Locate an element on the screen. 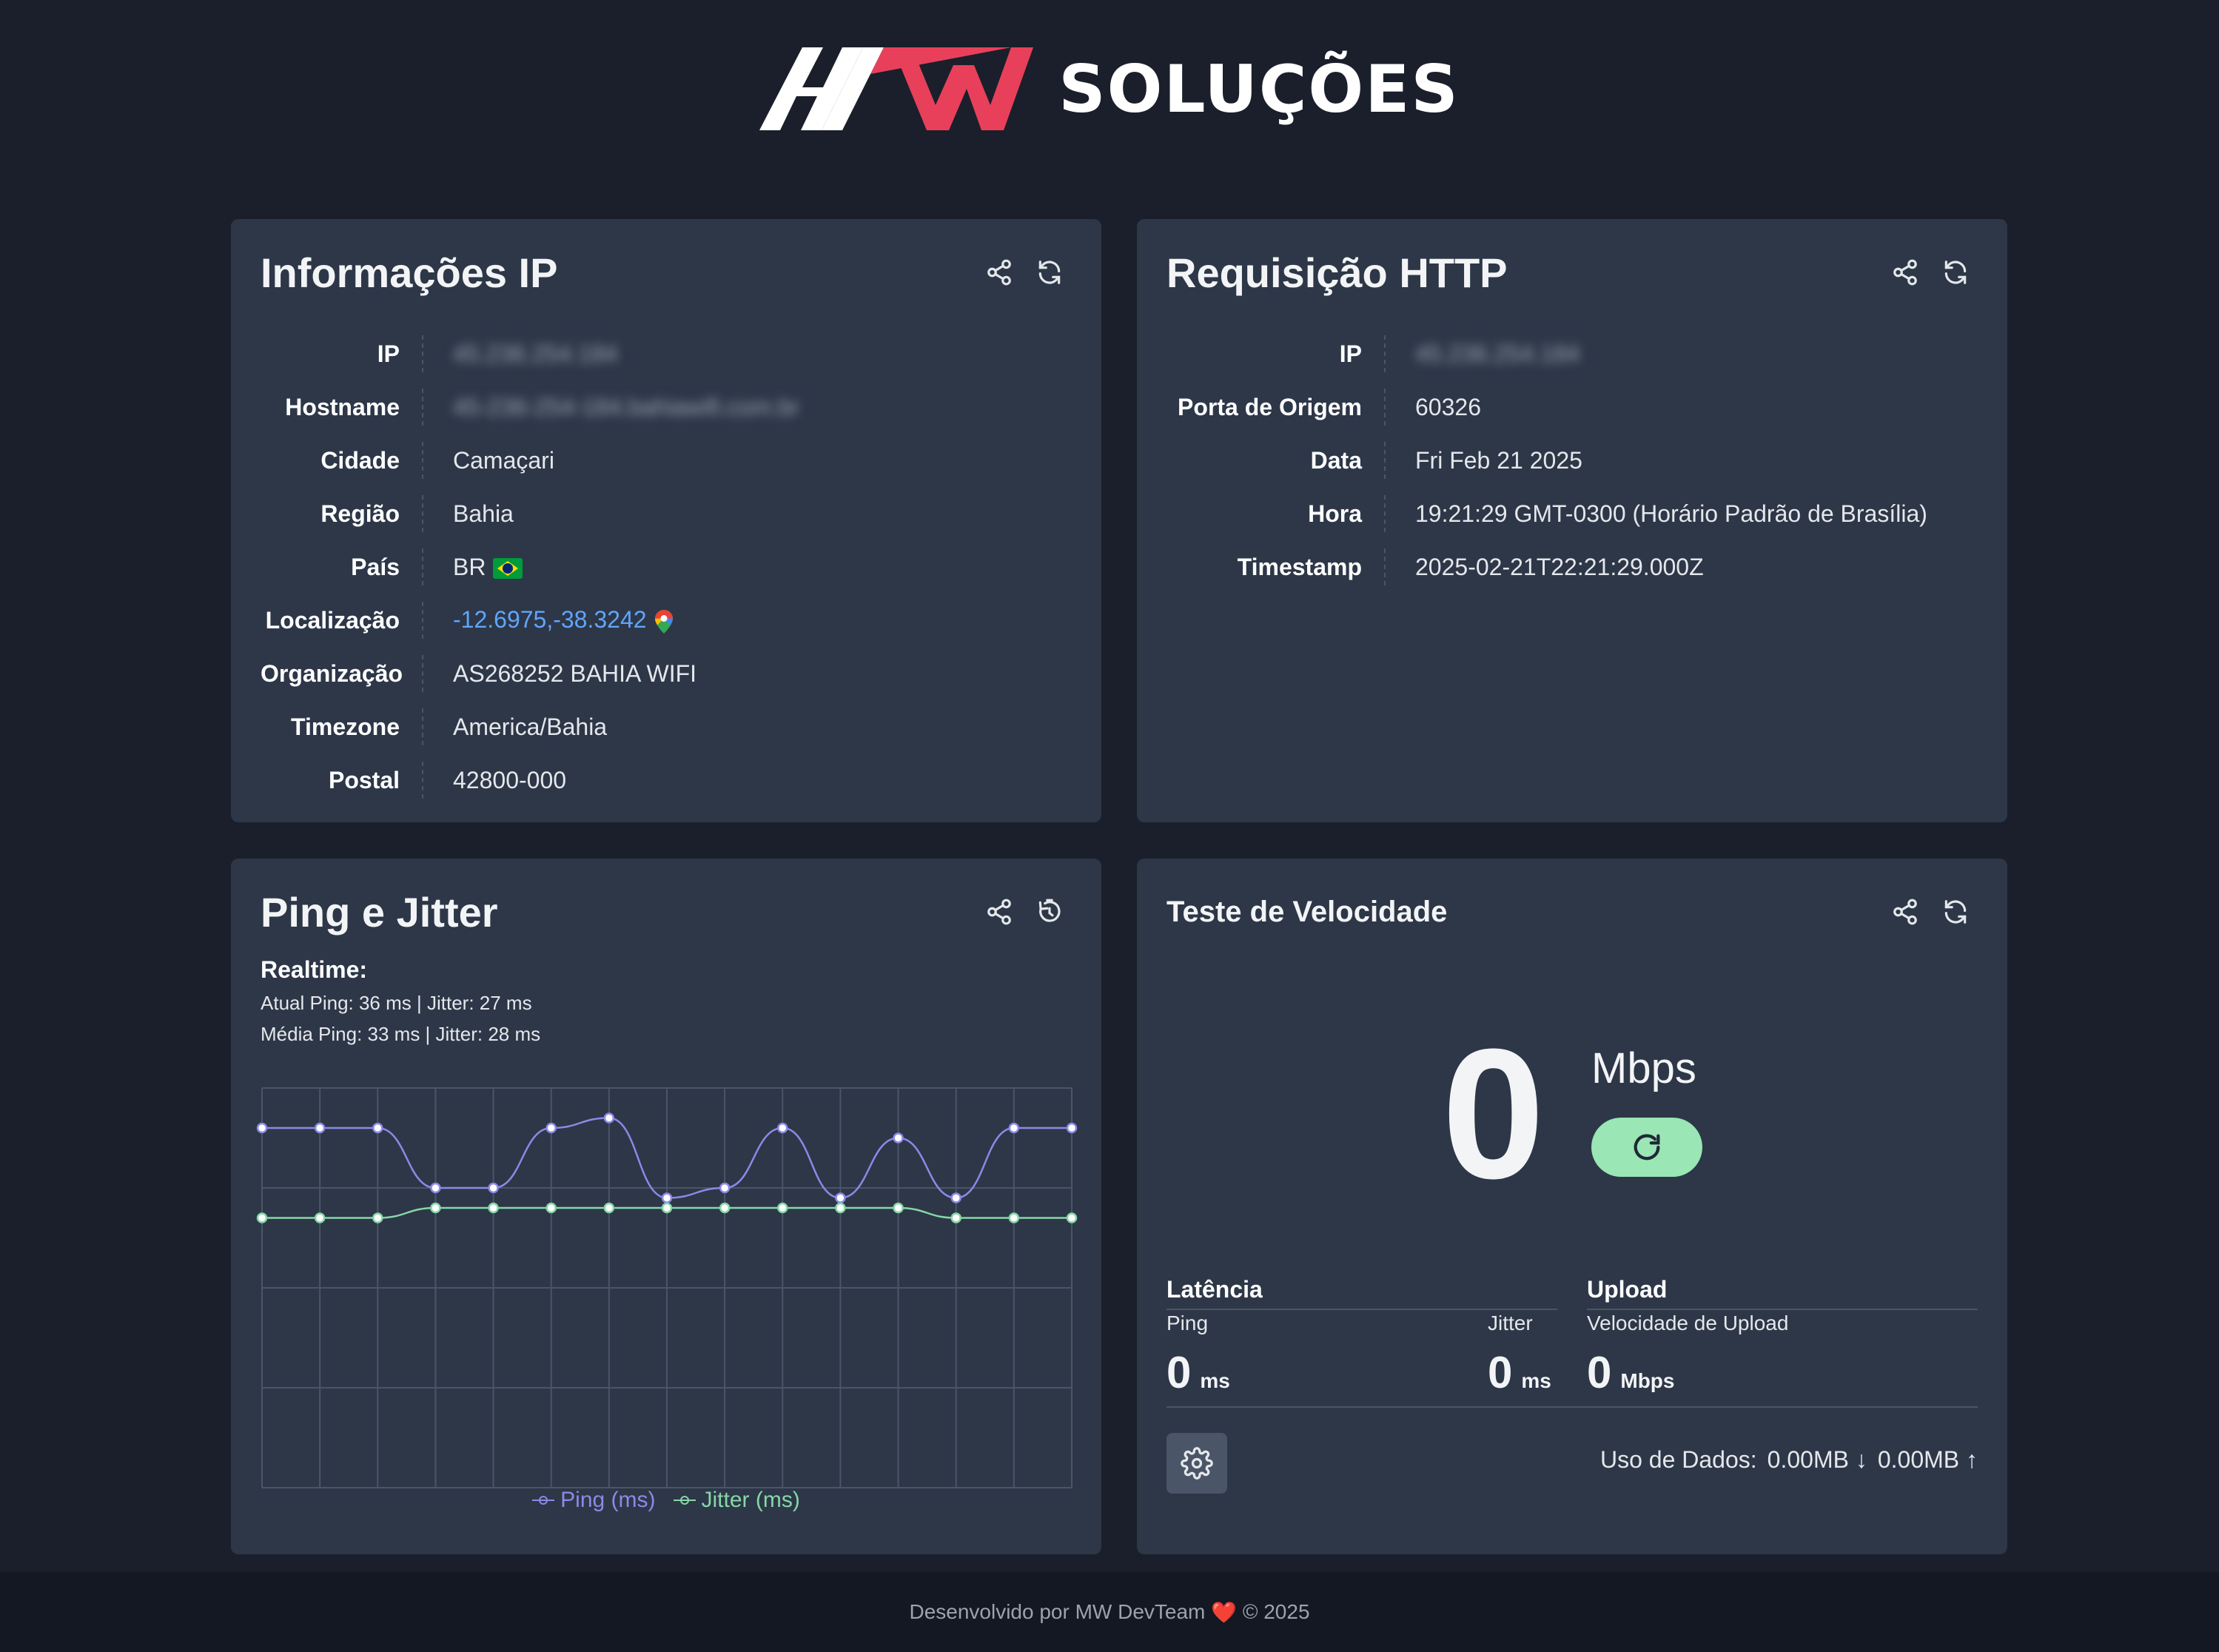 Image resolution: width=2219 pixels, height=1652 pixels. timestamp-row: Timestamp 2025-02-21T22:21:29.000Z is located at coordinates (1546, 567).